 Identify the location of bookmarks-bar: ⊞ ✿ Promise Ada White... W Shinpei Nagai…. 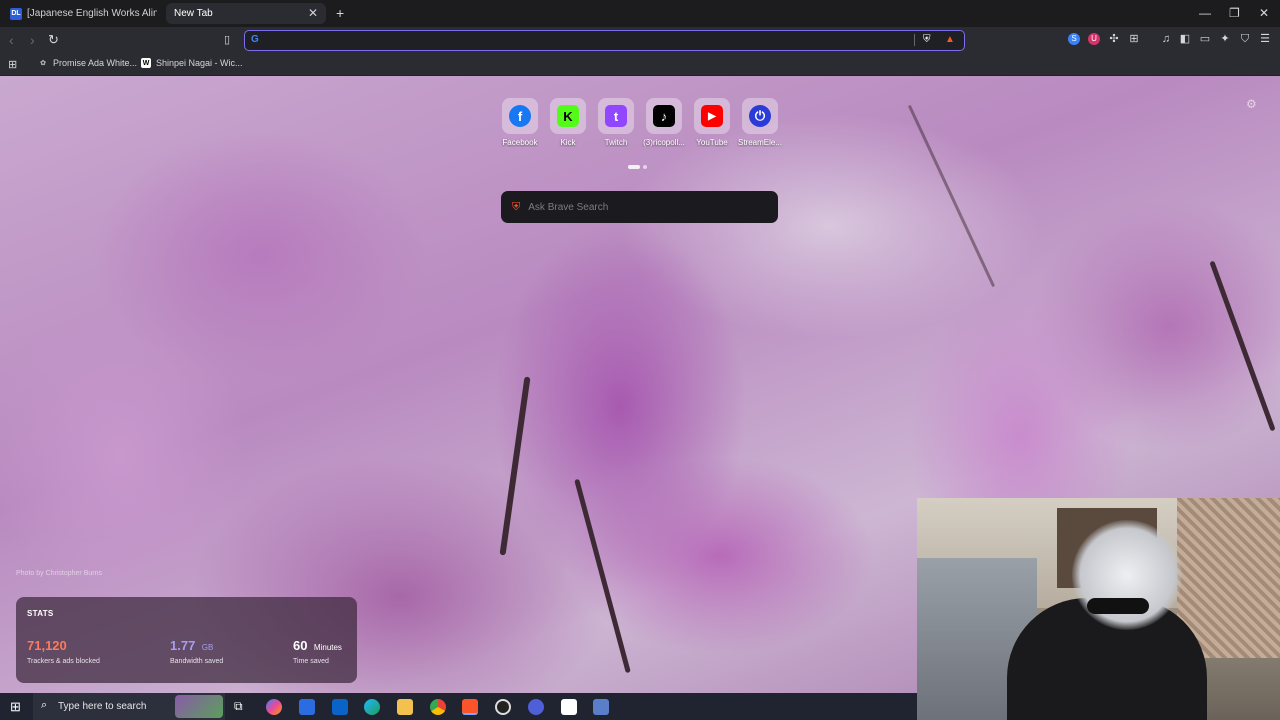
(640, 65).